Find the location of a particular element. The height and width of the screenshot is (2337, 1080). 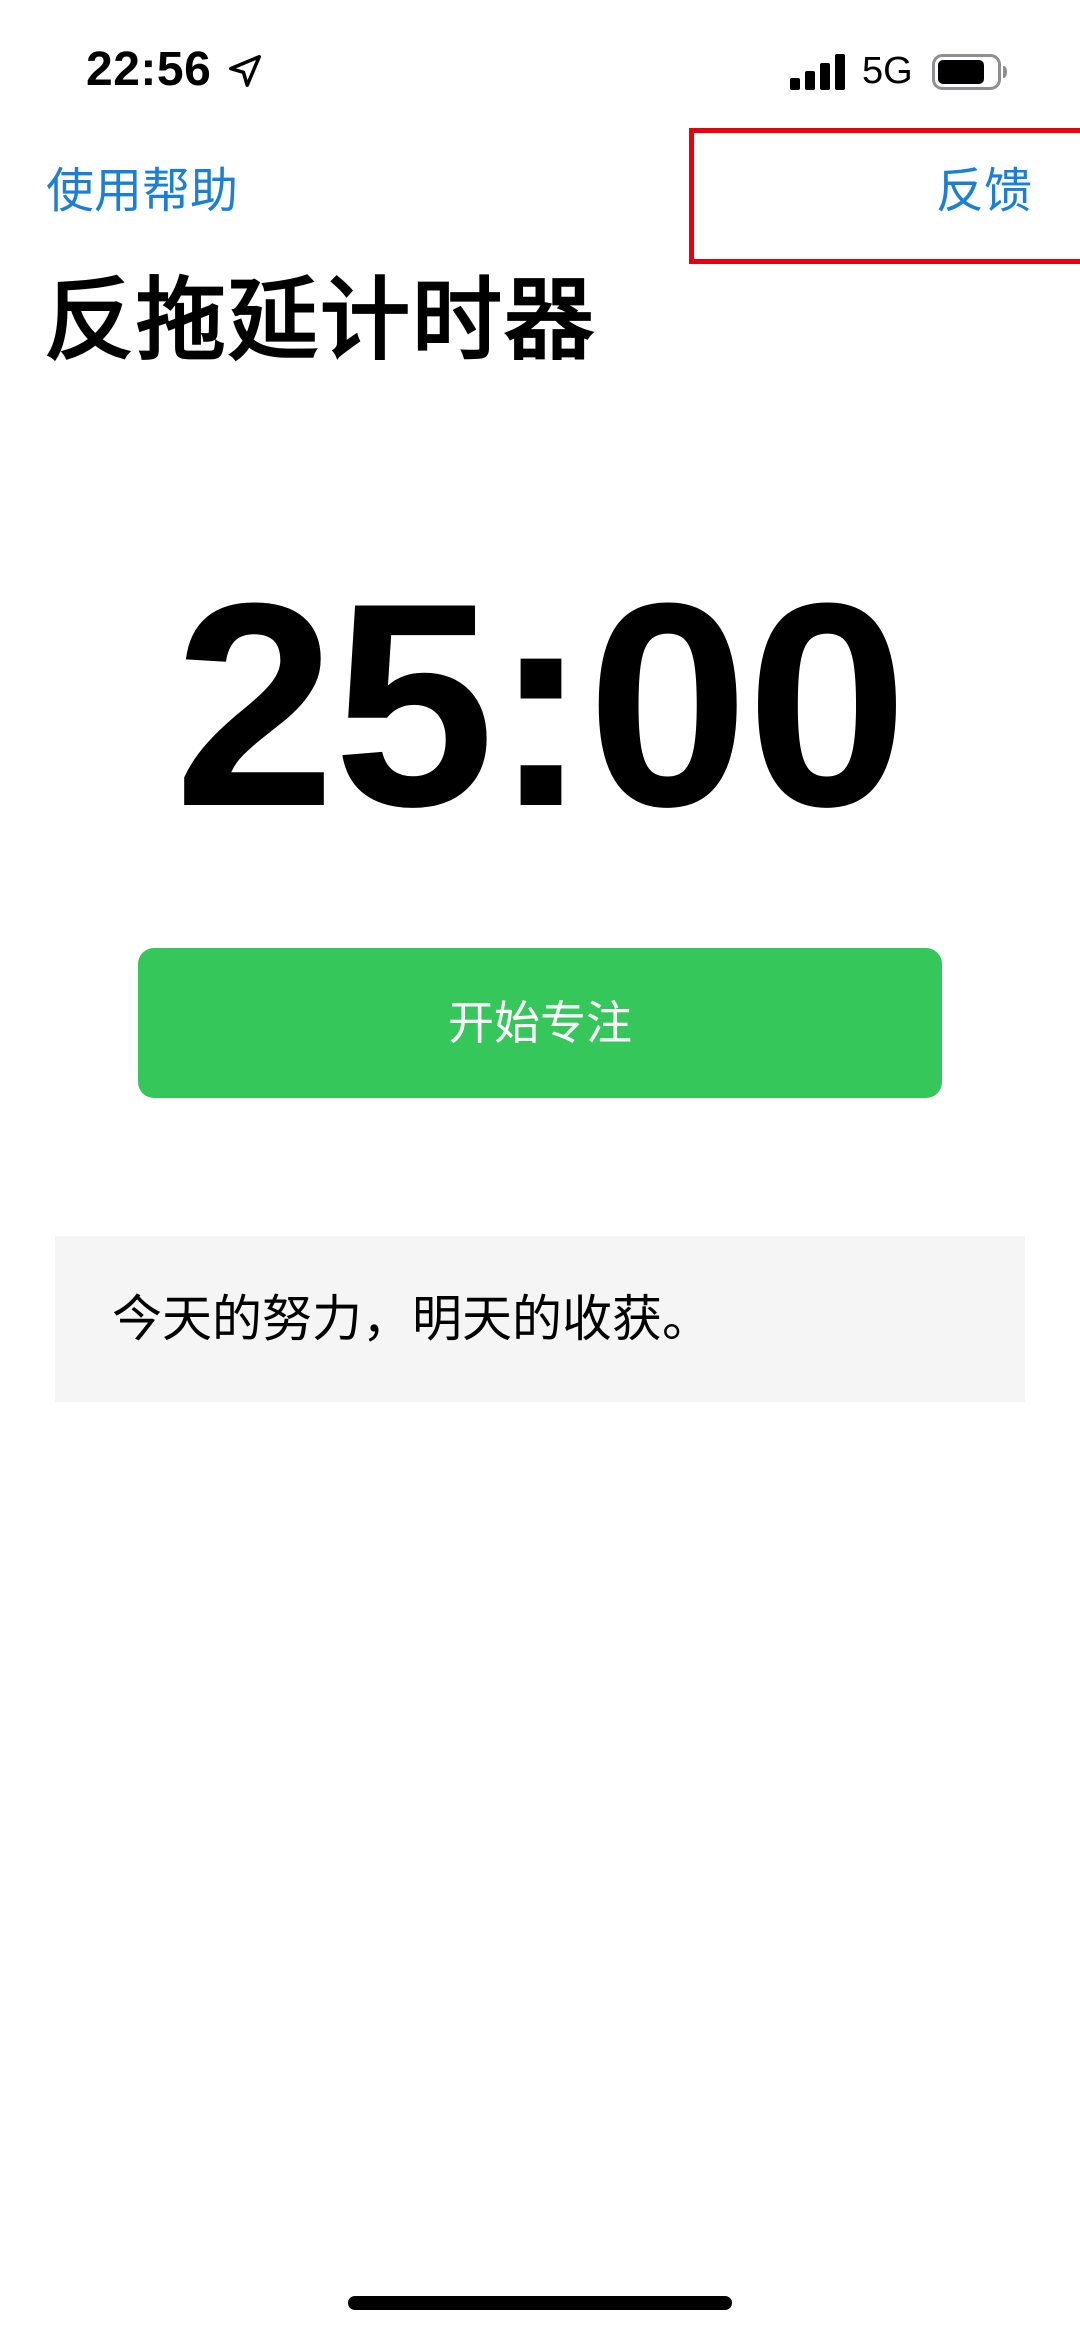

status-bar: 22:56 5G is located at coordinates (540, 70).